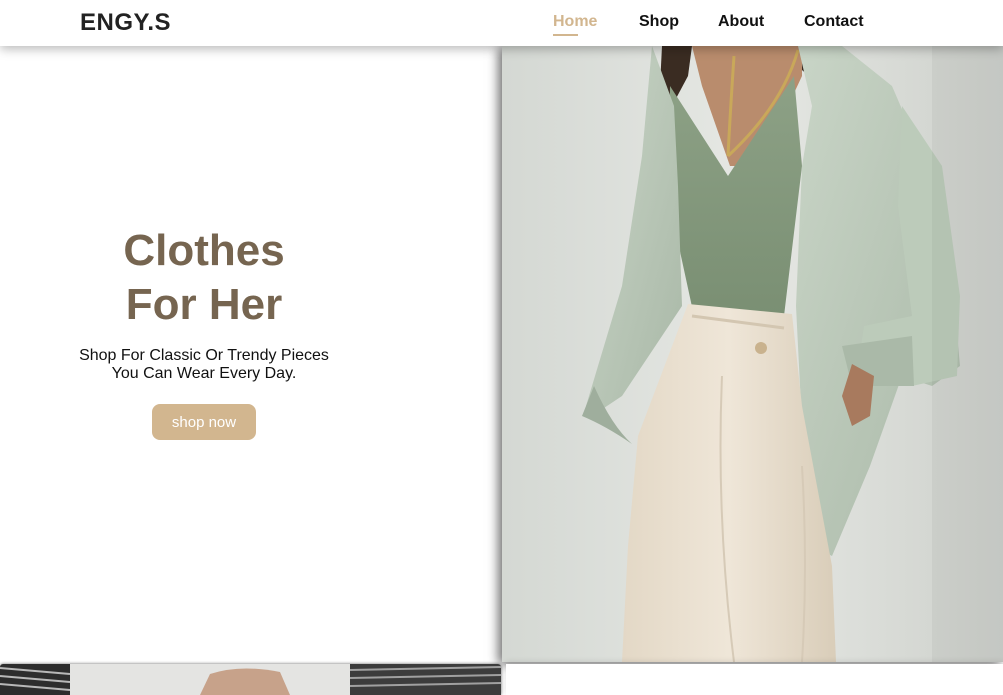 The height and width of the screenshot is (695, 1003). Describe the element at coordinates (741, 22) in the screenshot. I see `nav-link-about: About` at that location.